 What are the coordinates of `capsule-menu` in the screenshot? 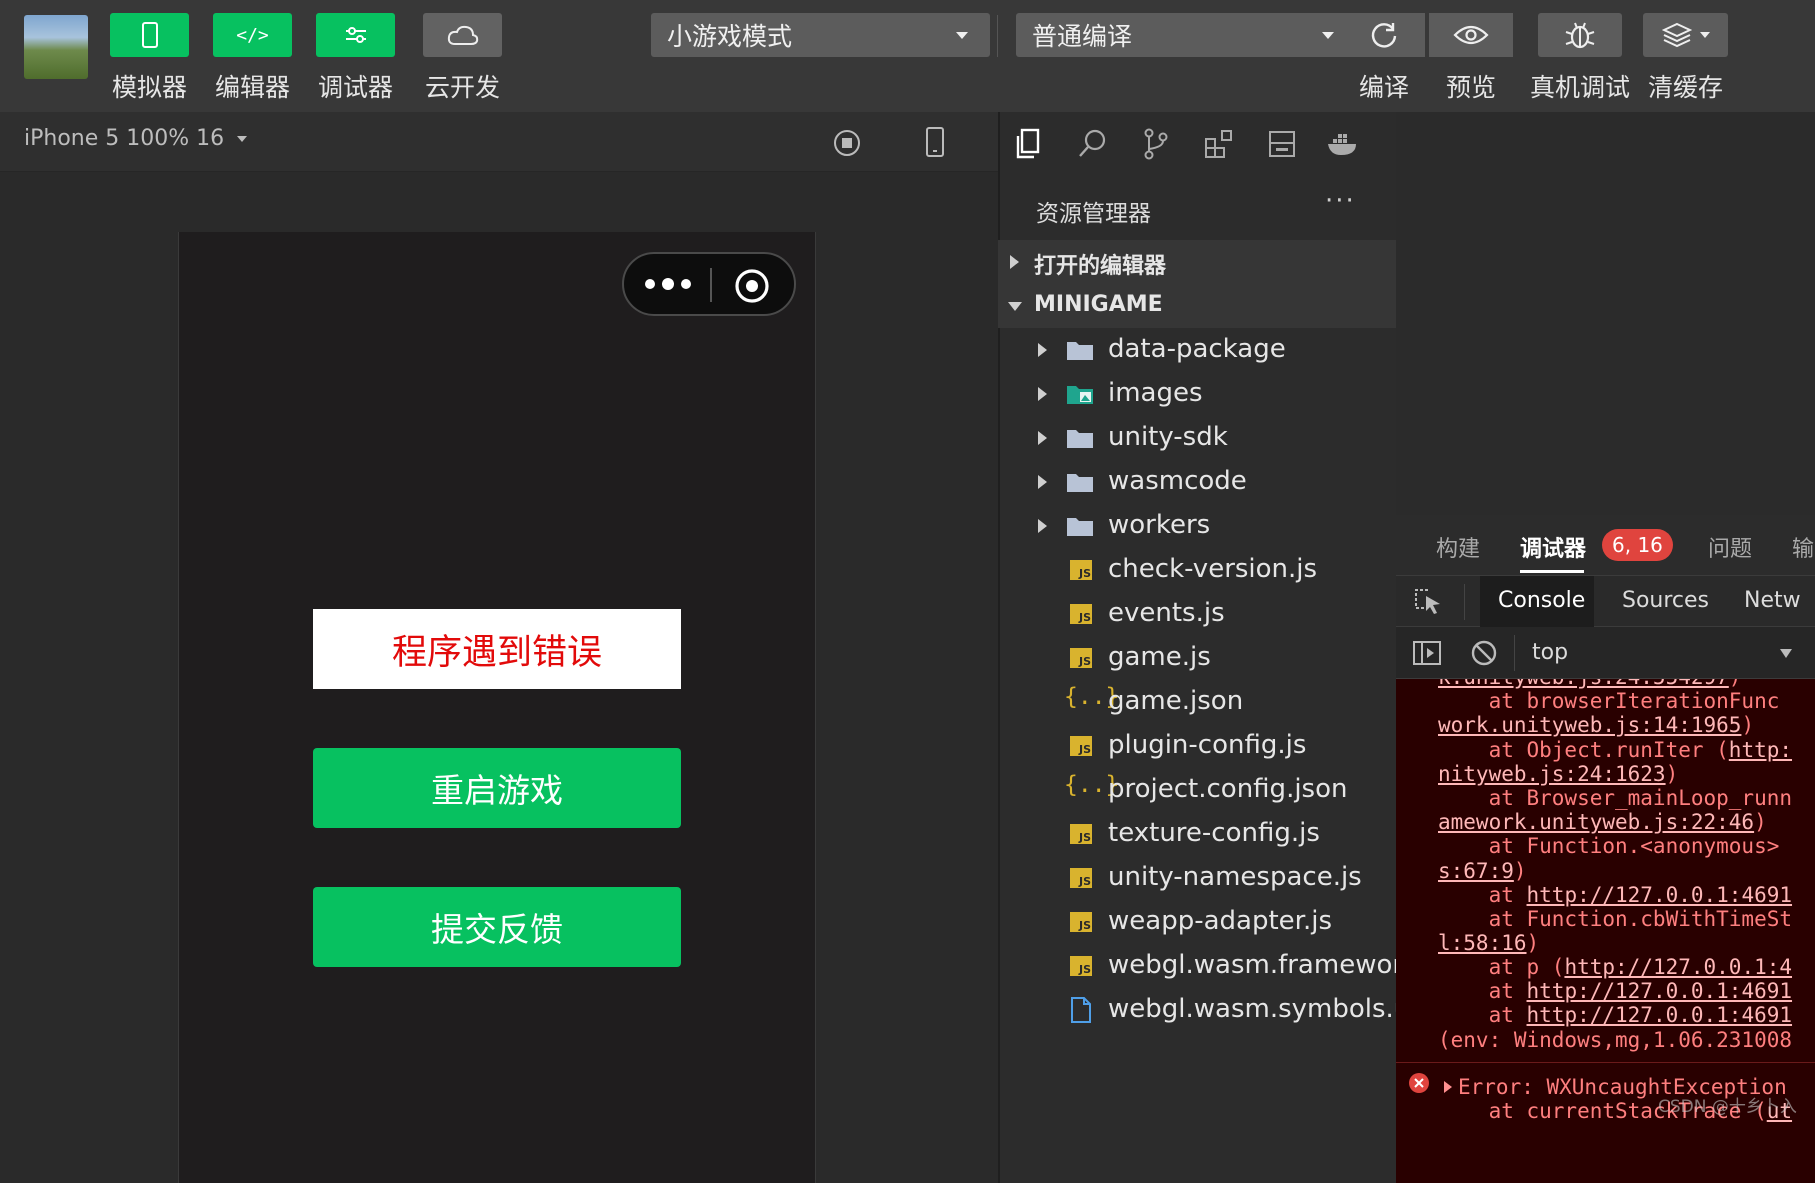 It's located at (709, 284).